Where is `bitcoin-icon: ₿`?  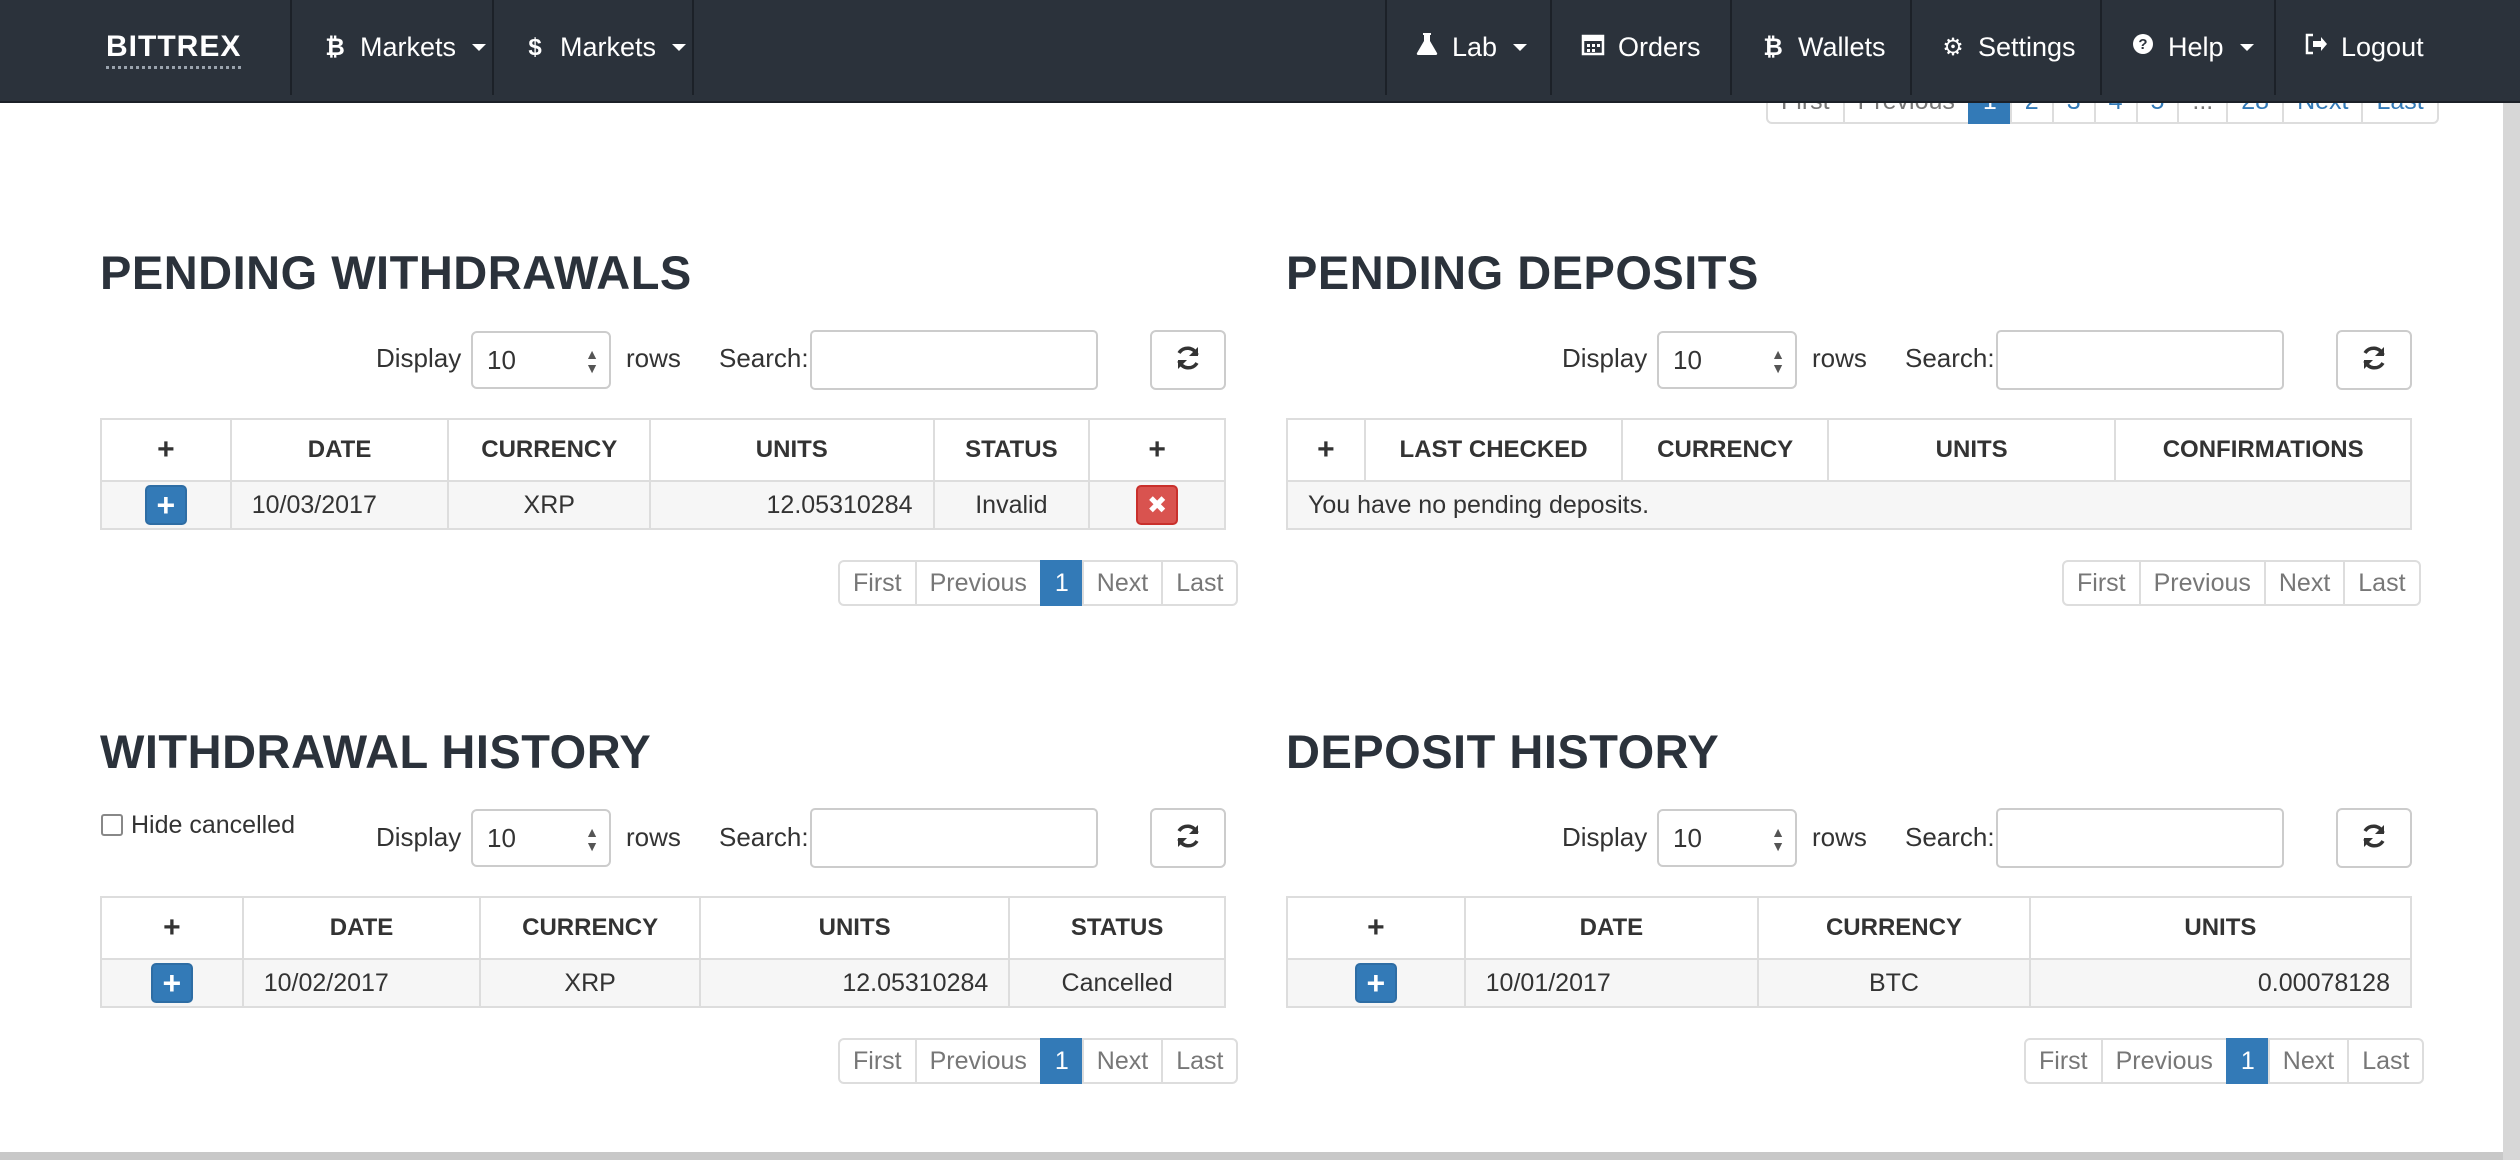
bitcoin-icon: ₿ is located at coordinates (335, 47).